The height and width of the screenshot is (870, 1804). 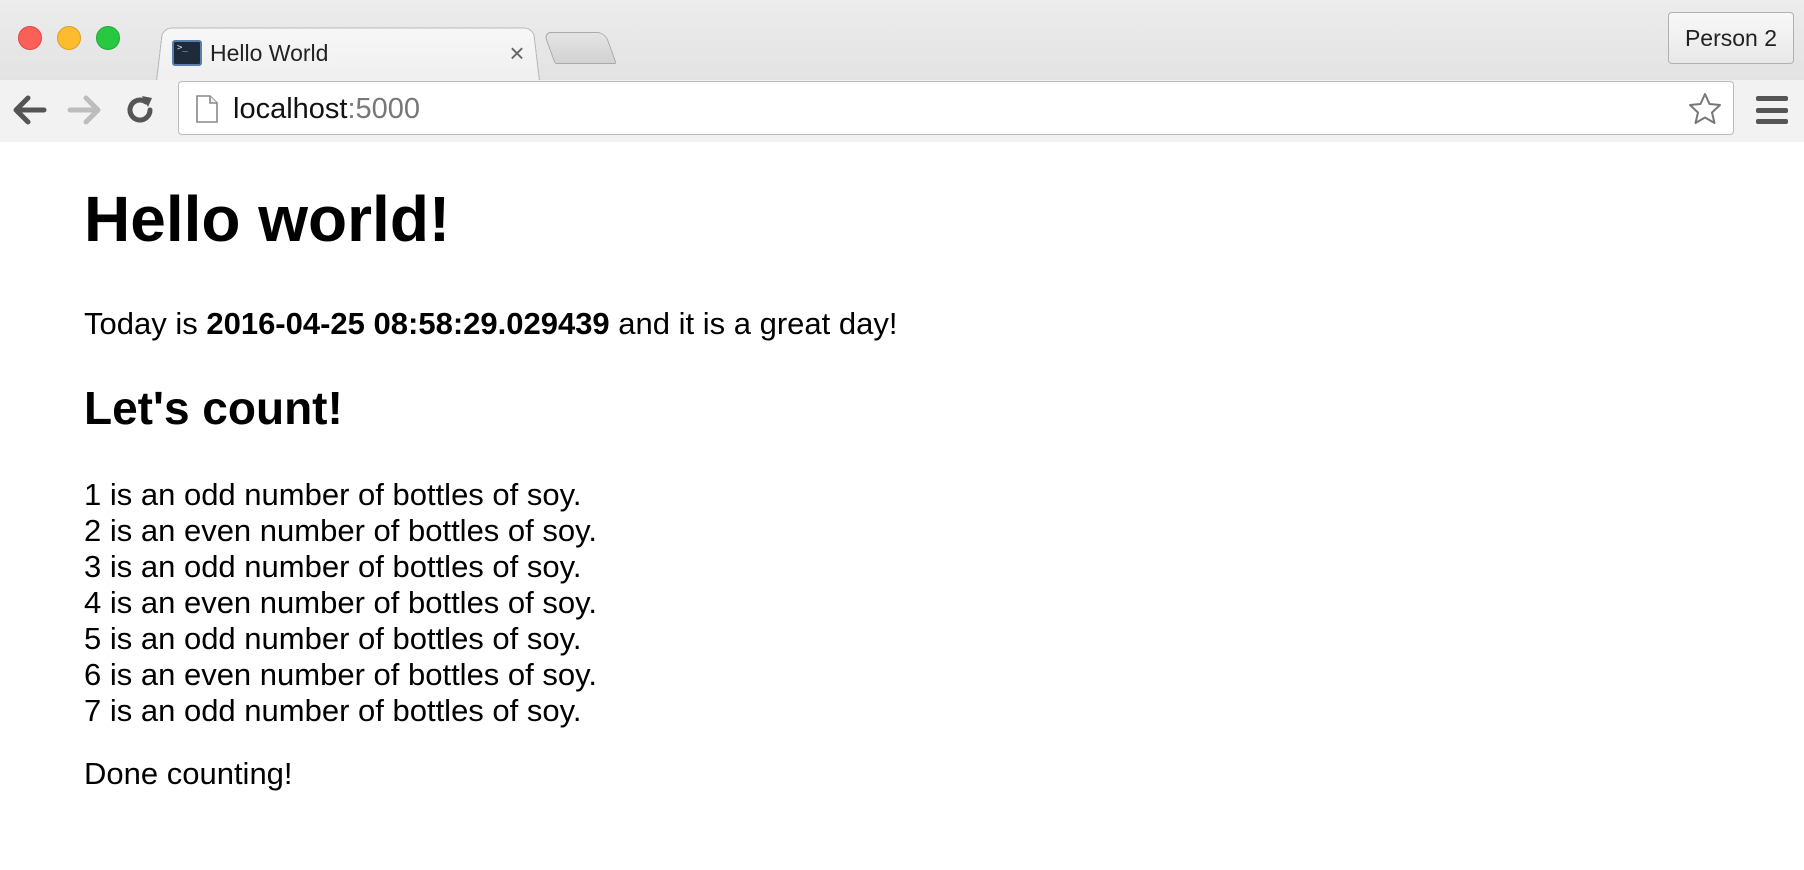 I want to click on page-icon, so click(x=207, y=109).